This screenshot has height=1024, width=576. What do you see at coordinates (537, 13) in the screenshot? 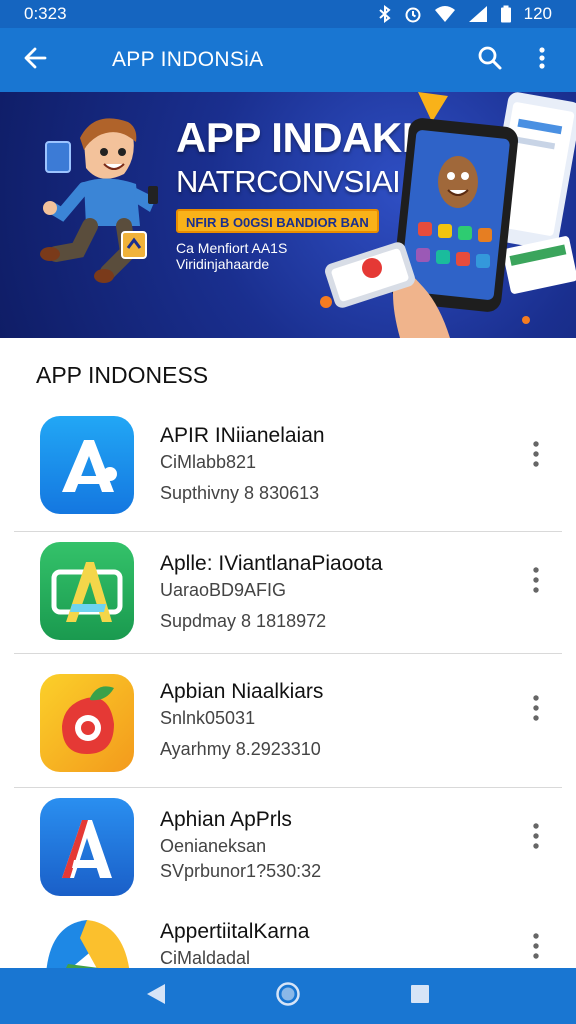
I see `battery-text: 120` at bounding box center [537, 13].